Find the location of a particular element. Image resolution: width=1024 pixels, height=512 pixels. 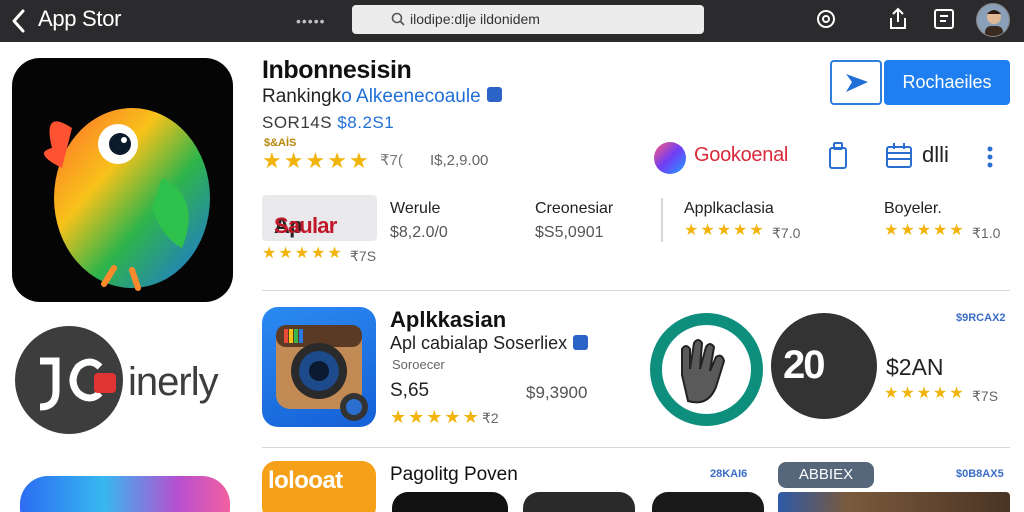

send-button is located at coordinates (856, 82).